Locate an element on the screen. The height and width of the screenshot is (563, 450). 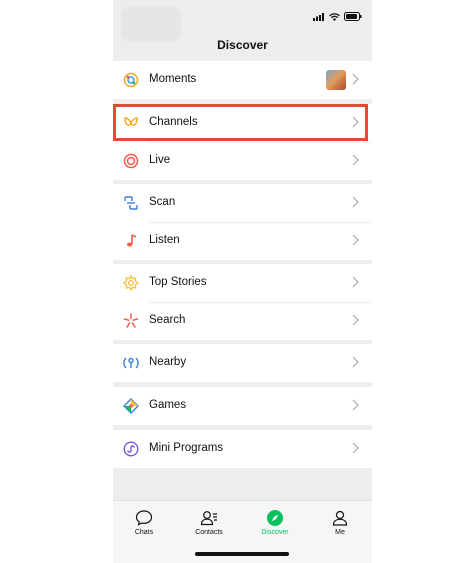
list-item-label: Moments is located at coordinates (173, 79).